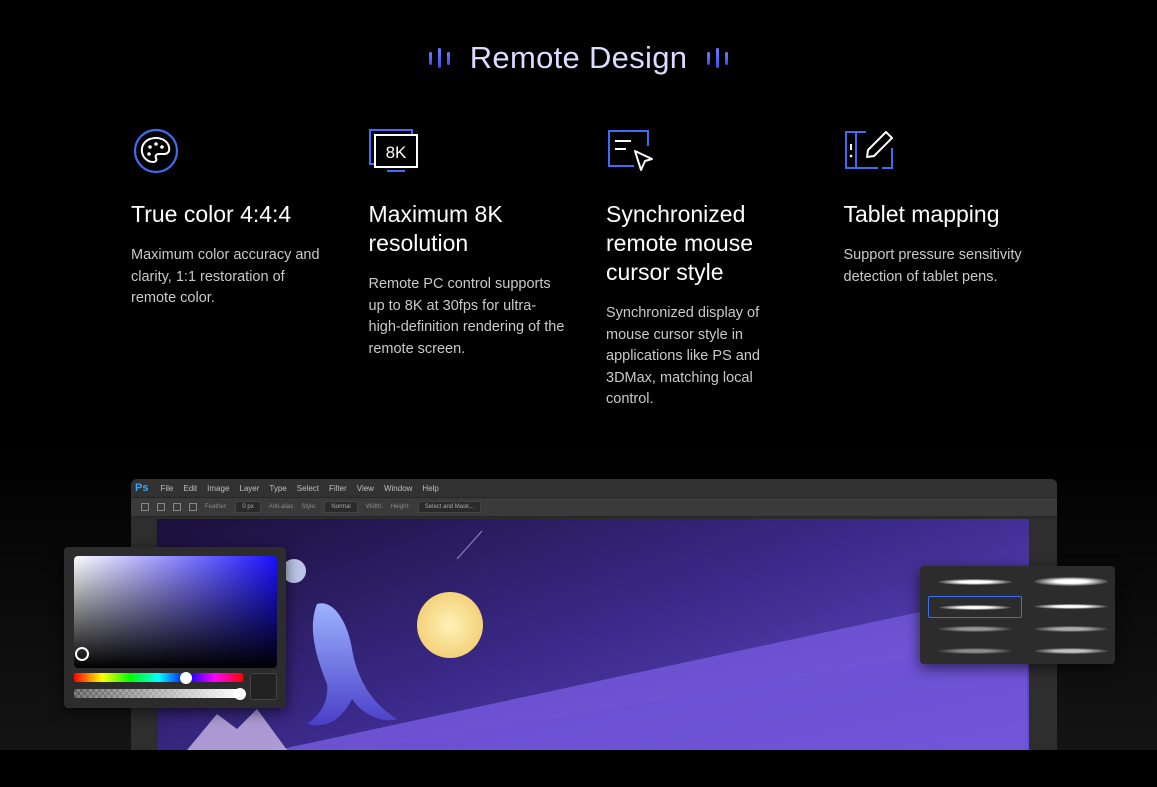 The width and height of the screenshot is (1157, 787). I want to click on saturation-brightness-field, so click(175, 612).